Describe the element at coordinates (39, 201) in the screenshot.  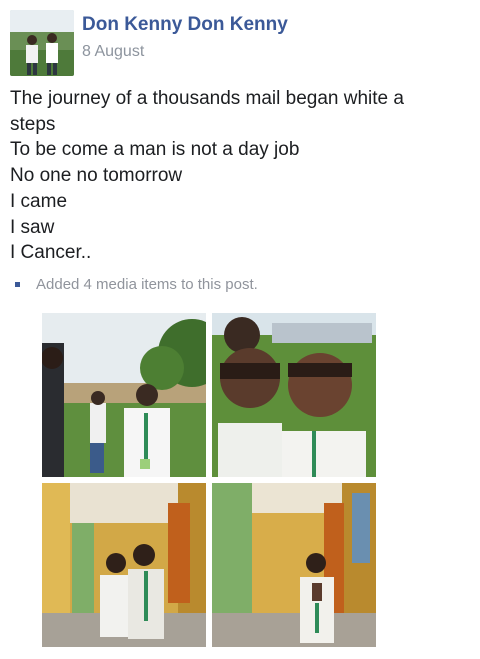
I see `post-line: I came` at that location.